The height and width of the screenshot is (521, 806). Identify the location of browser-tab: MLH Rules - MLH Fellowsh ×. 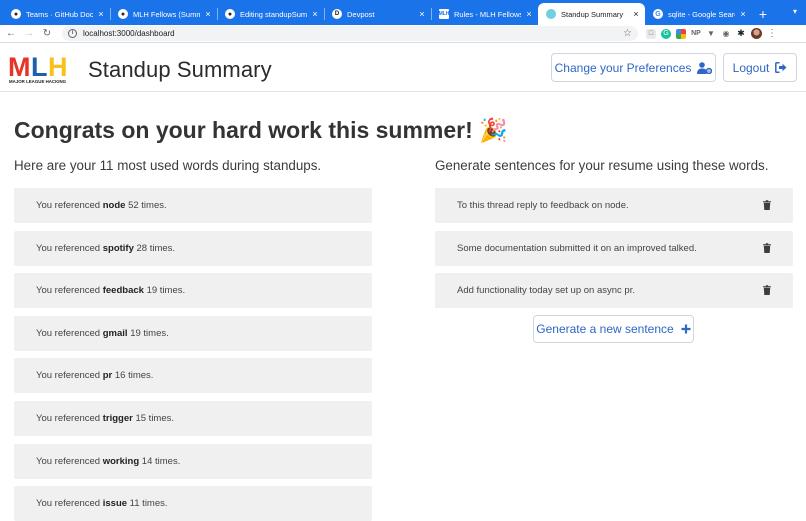
(484, 14).